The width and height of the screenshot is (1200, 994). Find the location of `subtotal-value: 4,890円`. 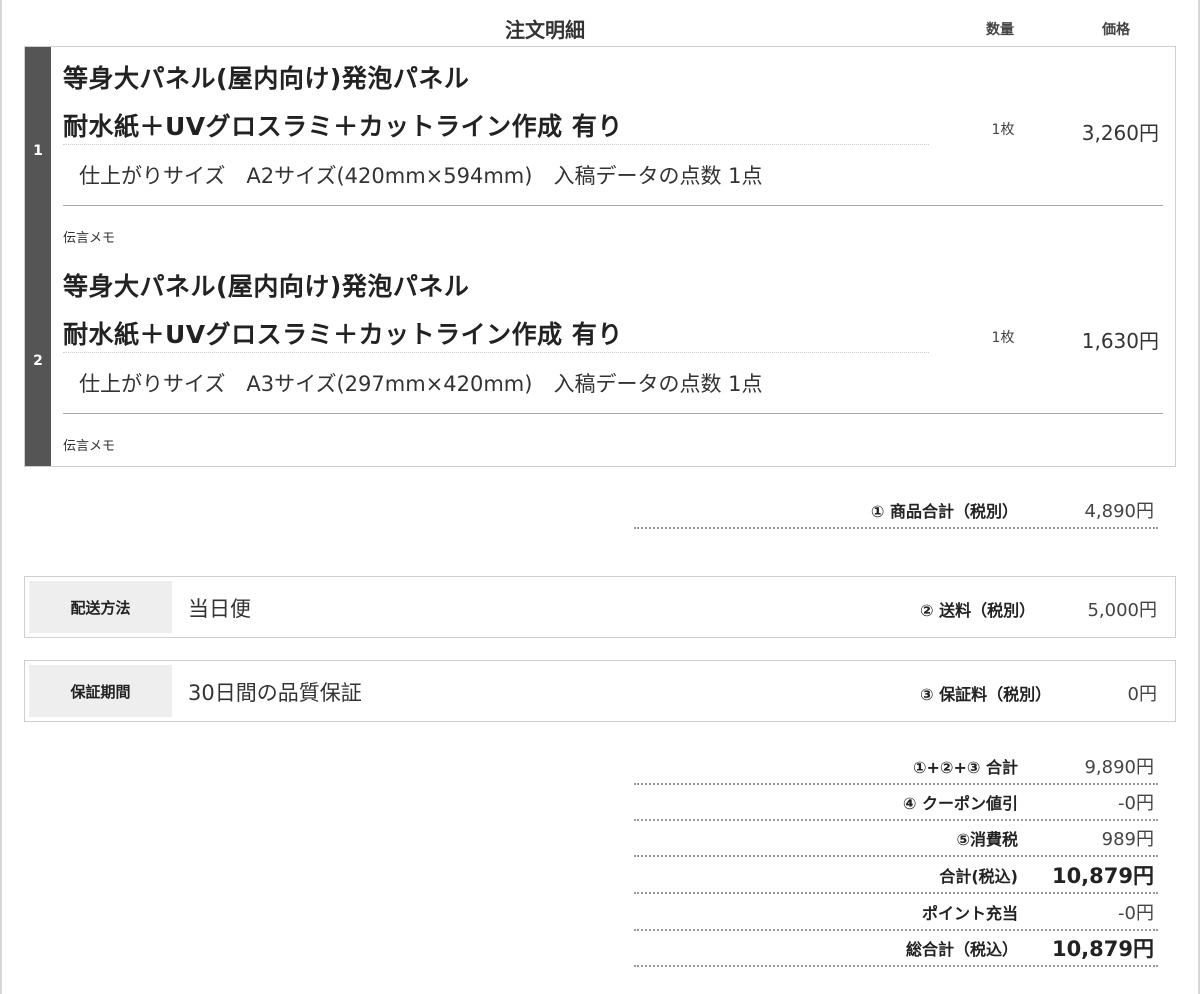

subtotal-value: 4,890円 is located at coordinates (1119, 511).